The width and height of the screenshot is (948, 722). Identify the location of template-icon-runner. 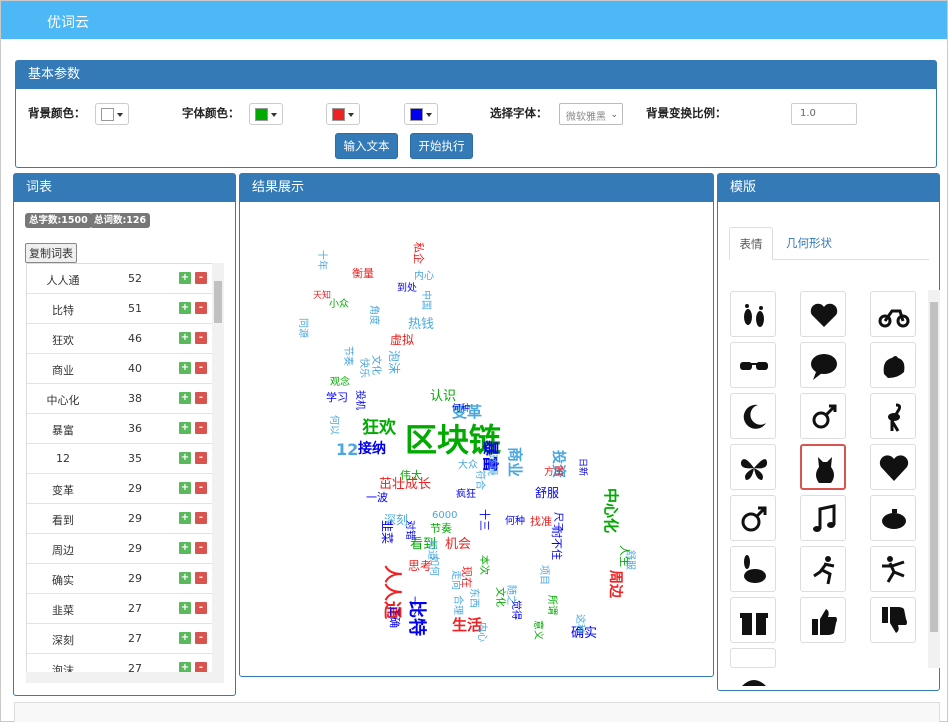
(823, 569).